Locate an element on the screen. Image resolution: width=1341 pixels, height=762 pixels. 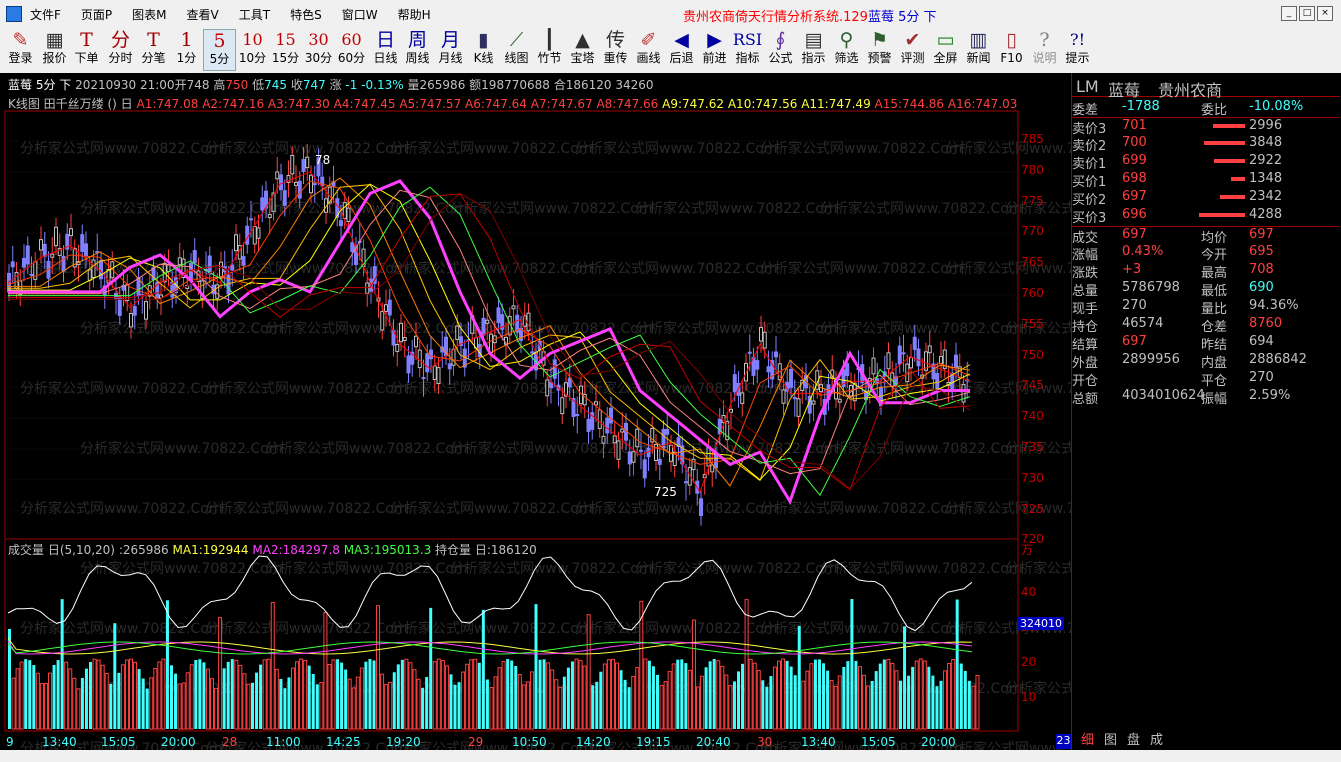
panel-tab-1: 图 is located at coordinates (1110, 738).